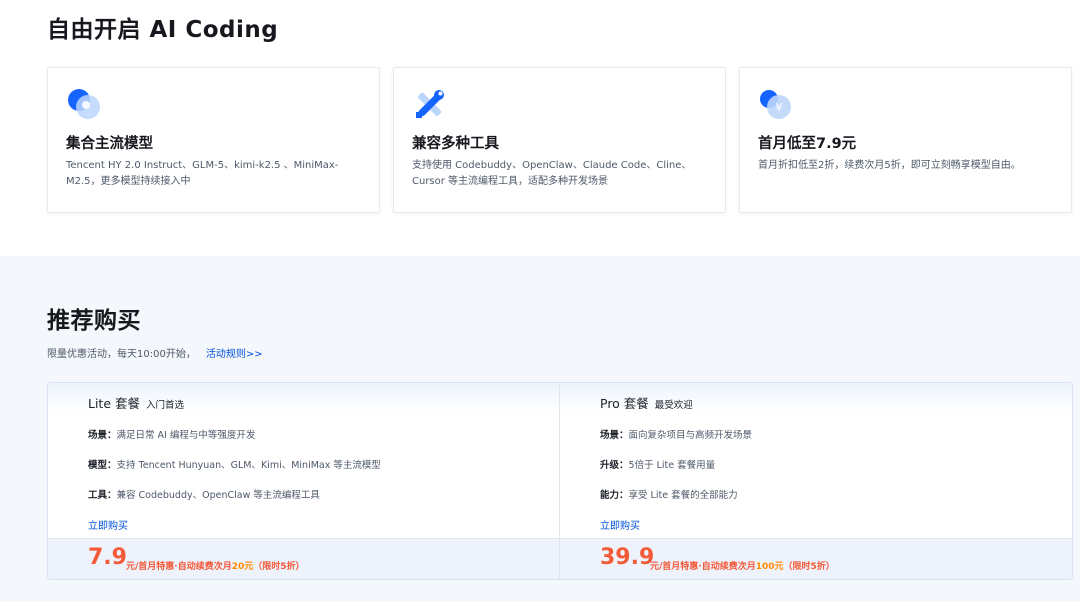  I want to click on plan-row: 工具：兼容 Codebuddy、OpenClaw 等主流编程工具, so click(204, 495).